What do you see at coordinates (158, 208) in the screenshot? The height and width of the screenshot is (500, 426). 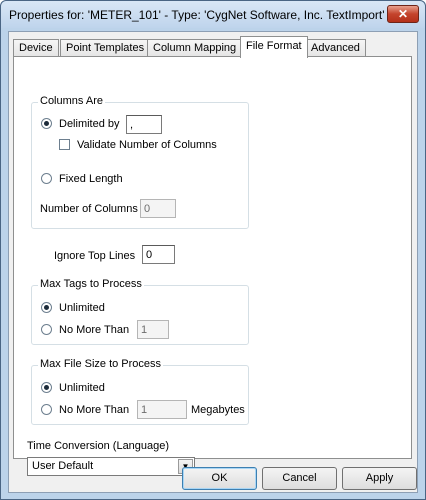 I see `num-columns-input` at bounding box center [158, 208].